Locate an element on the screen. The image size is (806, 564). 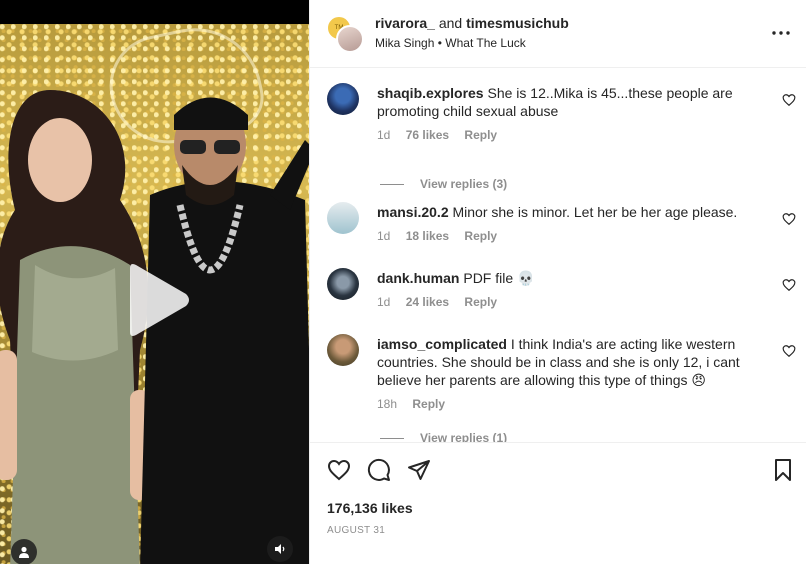
comment-username: mansi.20.2 is located at coordinates (413, 212).